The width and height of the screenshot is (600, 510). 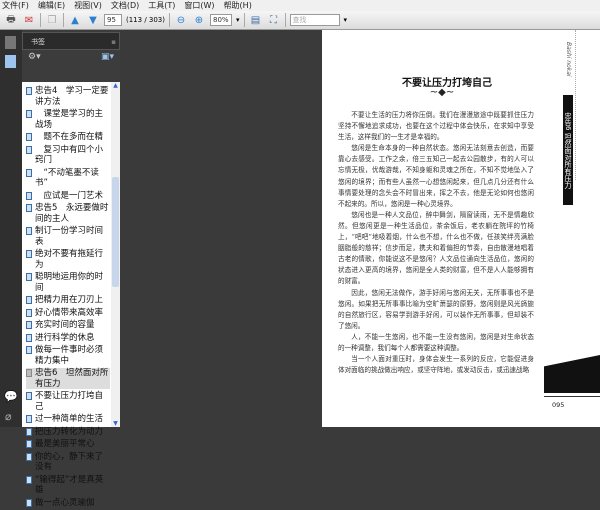 I want to click on bookmark-item: 制订一份学习时间表, so click(x=68, y=236).